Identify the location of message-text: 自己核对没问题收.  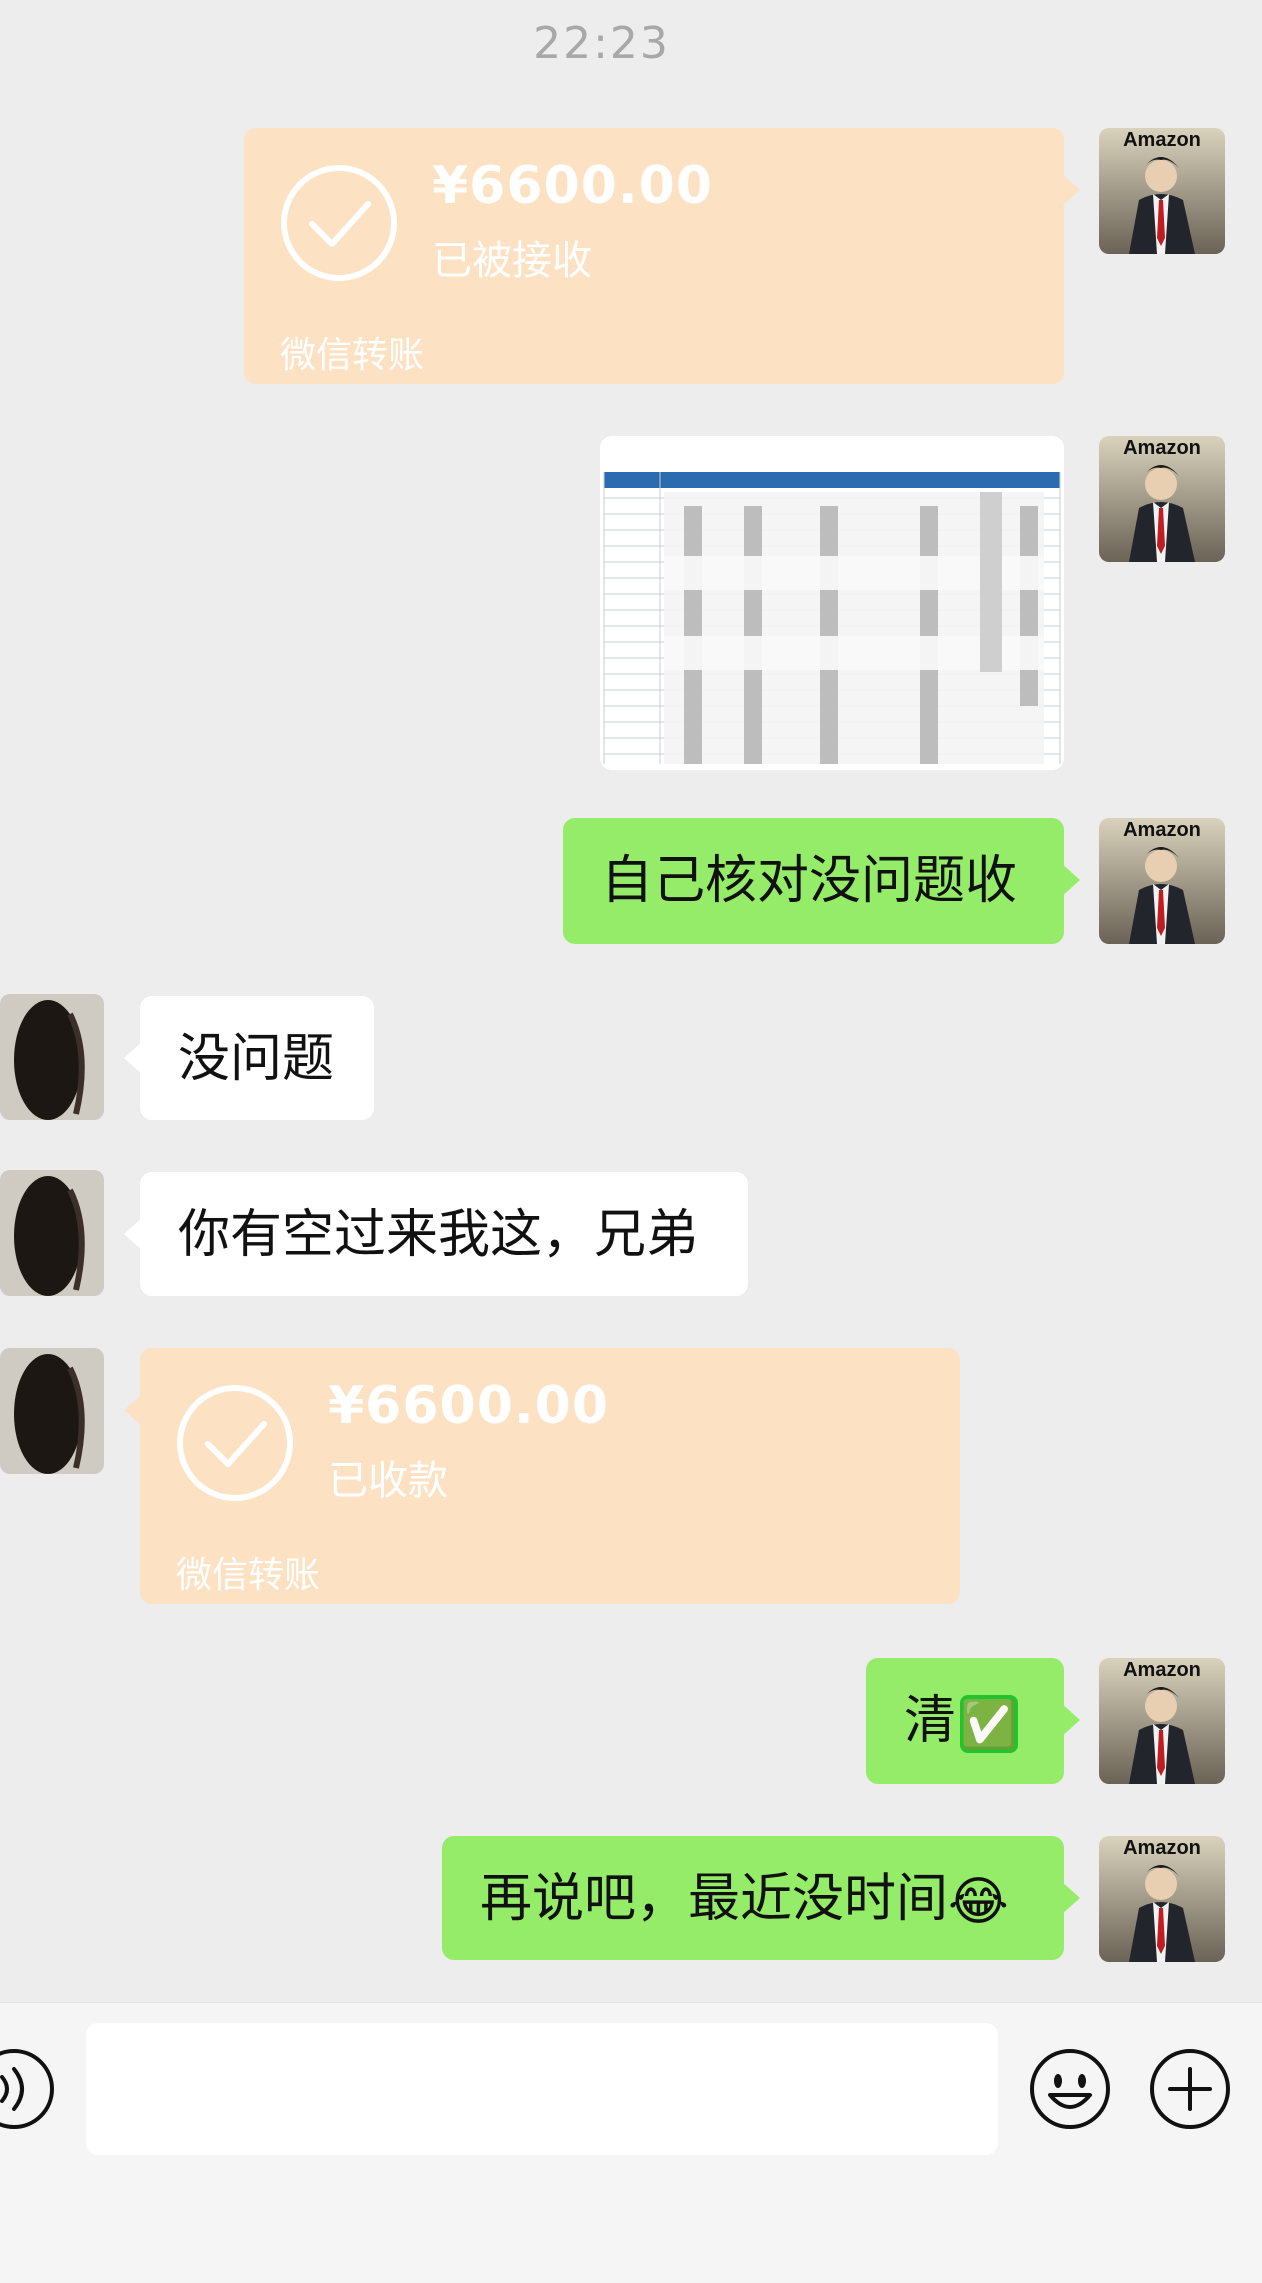
(809, 881).